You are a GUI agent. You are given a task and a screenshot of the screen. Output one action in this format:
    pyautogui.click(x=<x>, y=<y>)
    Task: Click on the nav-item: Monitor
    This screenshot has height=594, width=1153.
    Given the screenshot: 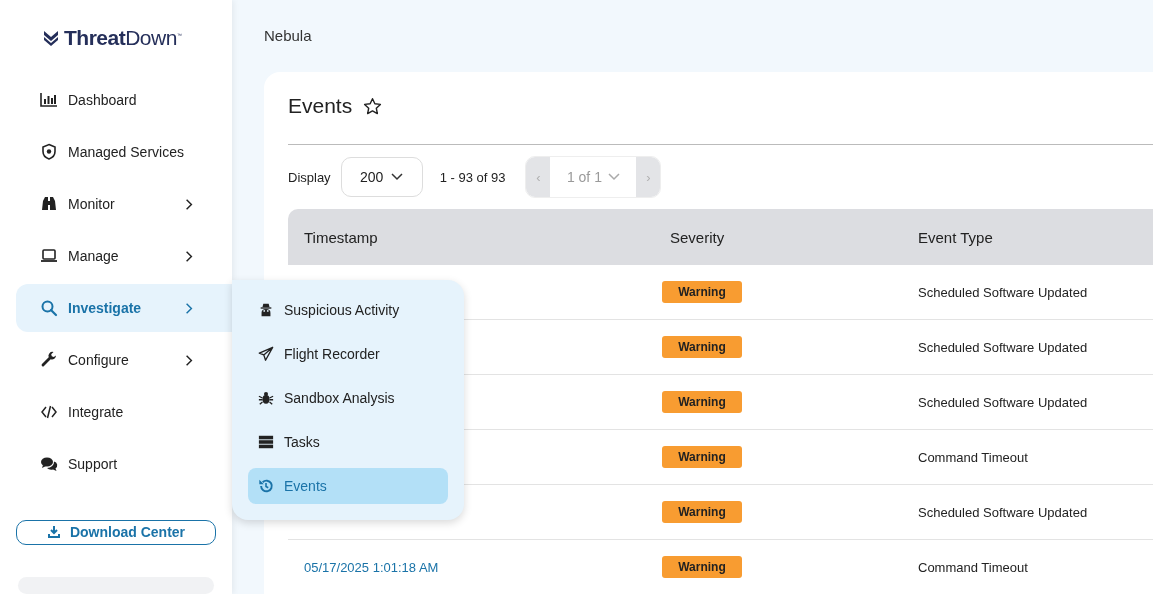 What is the action you would take?
    pyautogui.click(x=124, y=204)
    